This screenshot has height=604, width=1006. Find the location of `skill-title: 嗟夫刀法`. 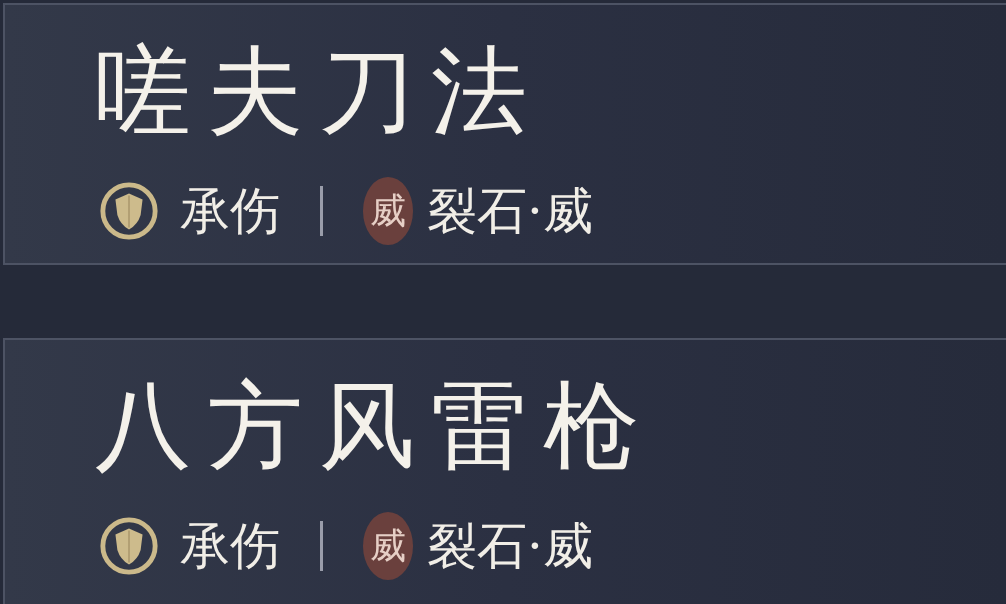

skill-title: 嗟夫刀法 is located at coordinates (319, 91).